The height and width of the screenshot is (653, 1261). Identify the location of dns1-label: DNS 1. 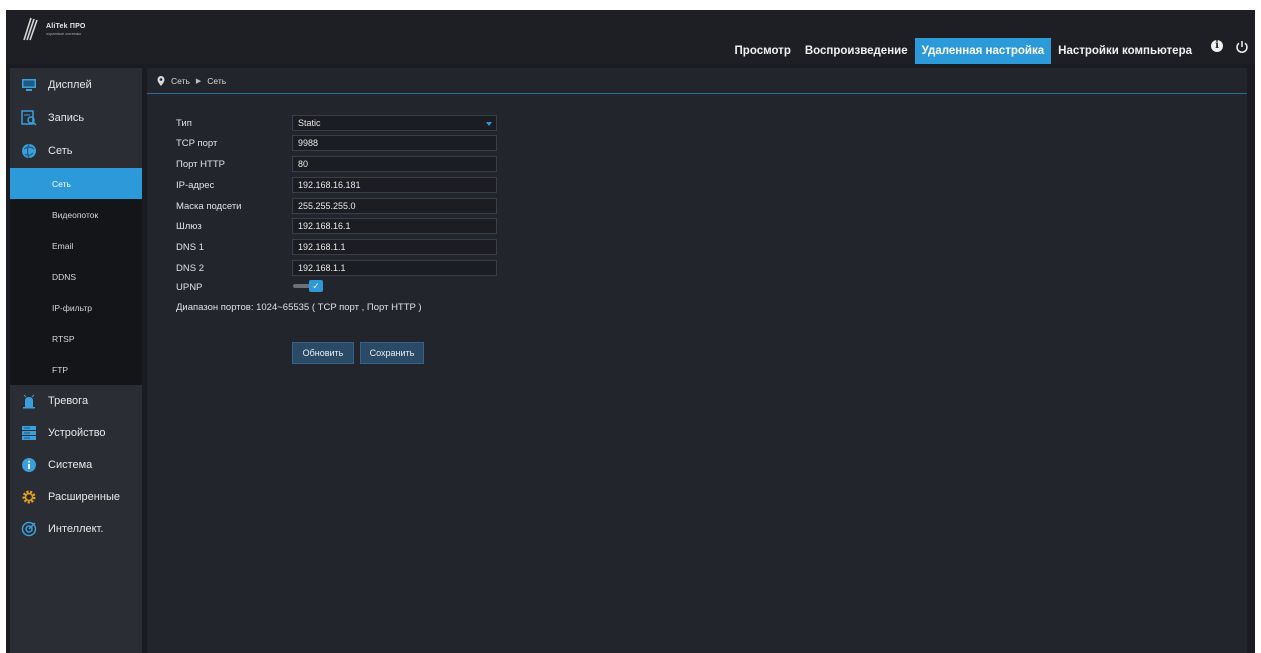
(190, 247).